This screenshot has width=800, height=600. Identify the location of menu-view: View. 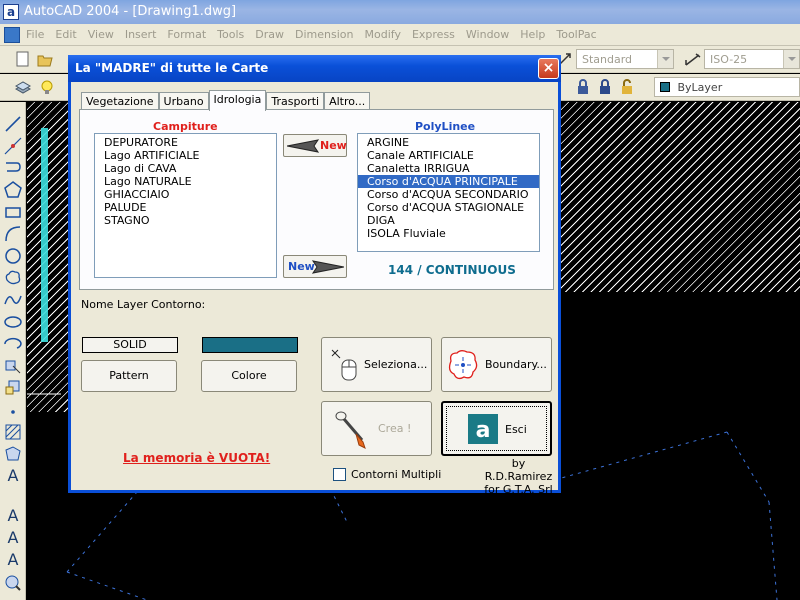
(101, 34).